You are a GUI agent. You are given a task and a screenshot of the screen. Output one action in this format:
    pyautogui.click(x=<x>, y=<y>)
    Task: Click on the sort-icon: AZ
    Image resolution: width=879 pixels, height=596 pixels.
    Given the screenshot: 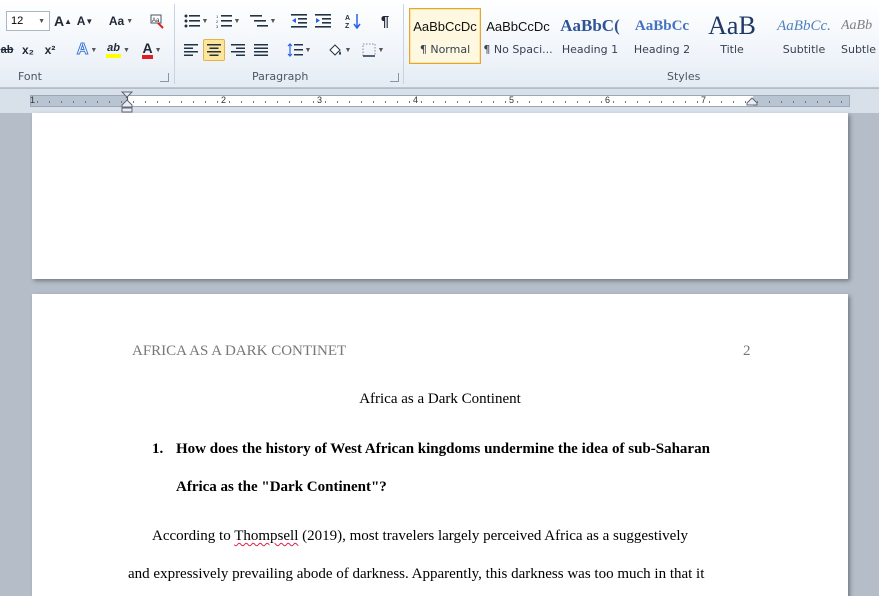 What is the action you would take?
    pyautogui.click(x=353, y=21)
    